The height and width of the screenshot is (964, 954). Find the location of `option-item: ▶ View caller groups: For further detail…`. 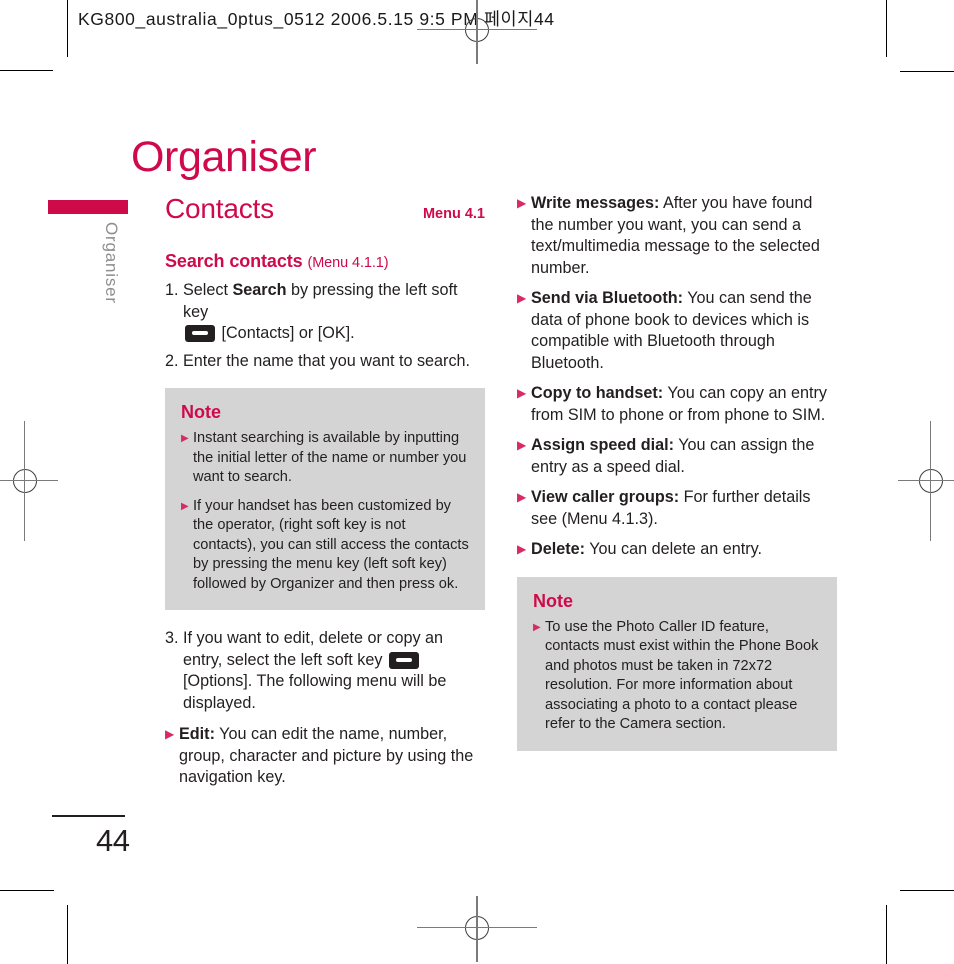

option-item: ▶ View caller groups: For further detail… is located at coordinates (677, 508).